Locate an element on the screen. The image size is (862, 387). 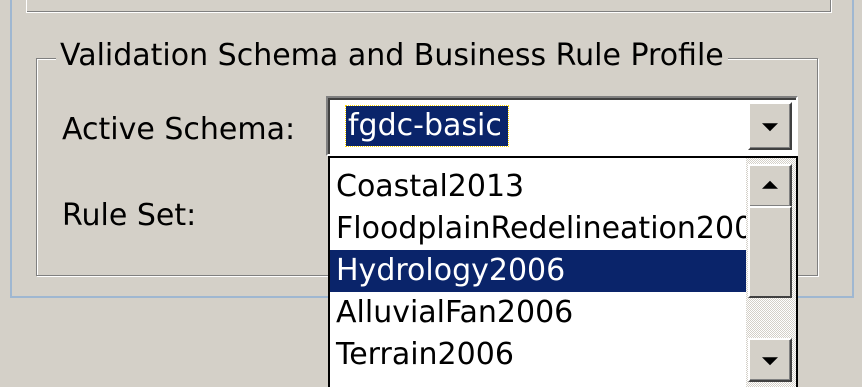
chevron-down-icon is located at coordinates (770, 127).